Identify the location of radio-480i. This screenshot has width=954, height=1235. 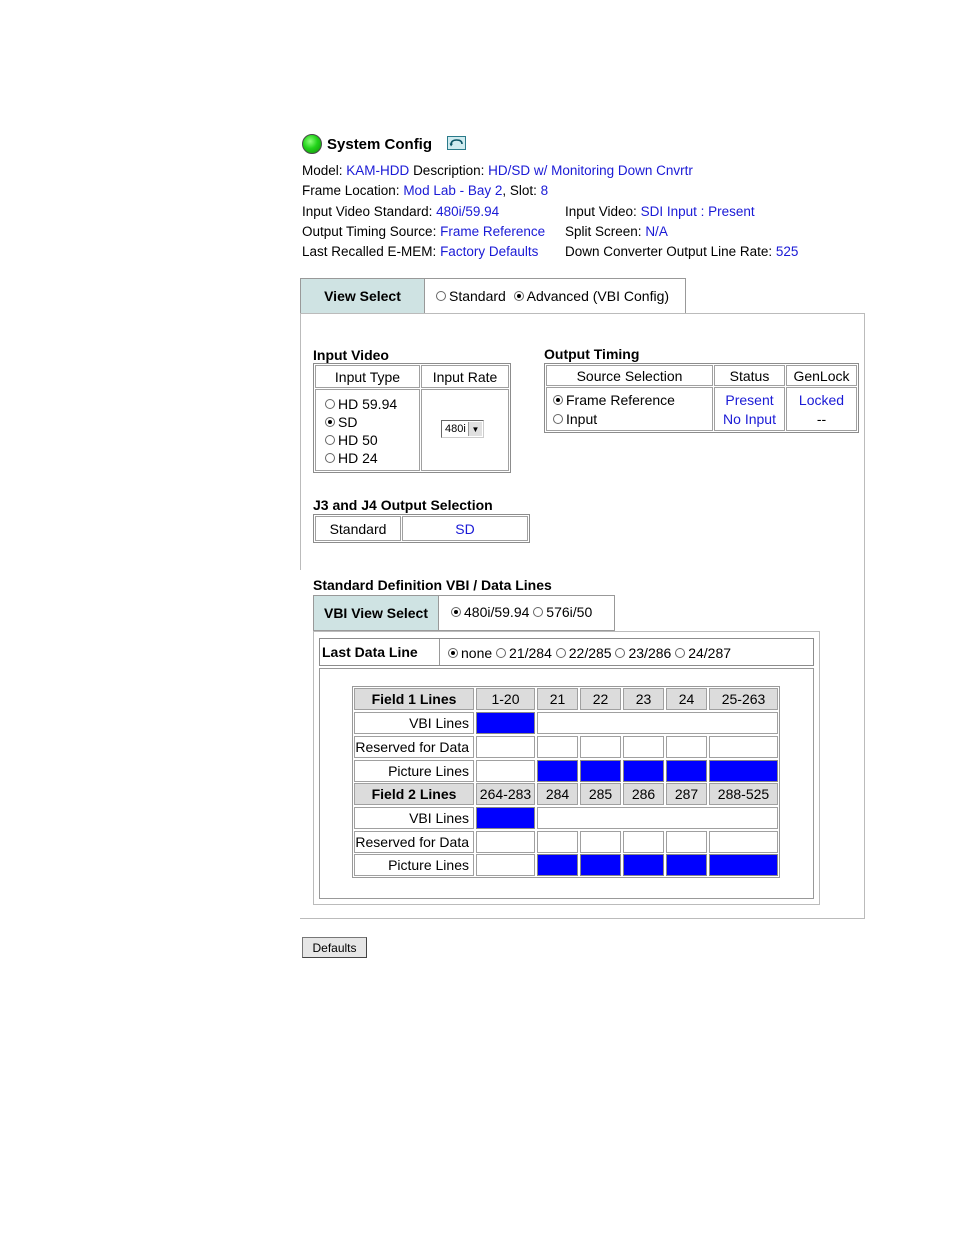
(456, 612).